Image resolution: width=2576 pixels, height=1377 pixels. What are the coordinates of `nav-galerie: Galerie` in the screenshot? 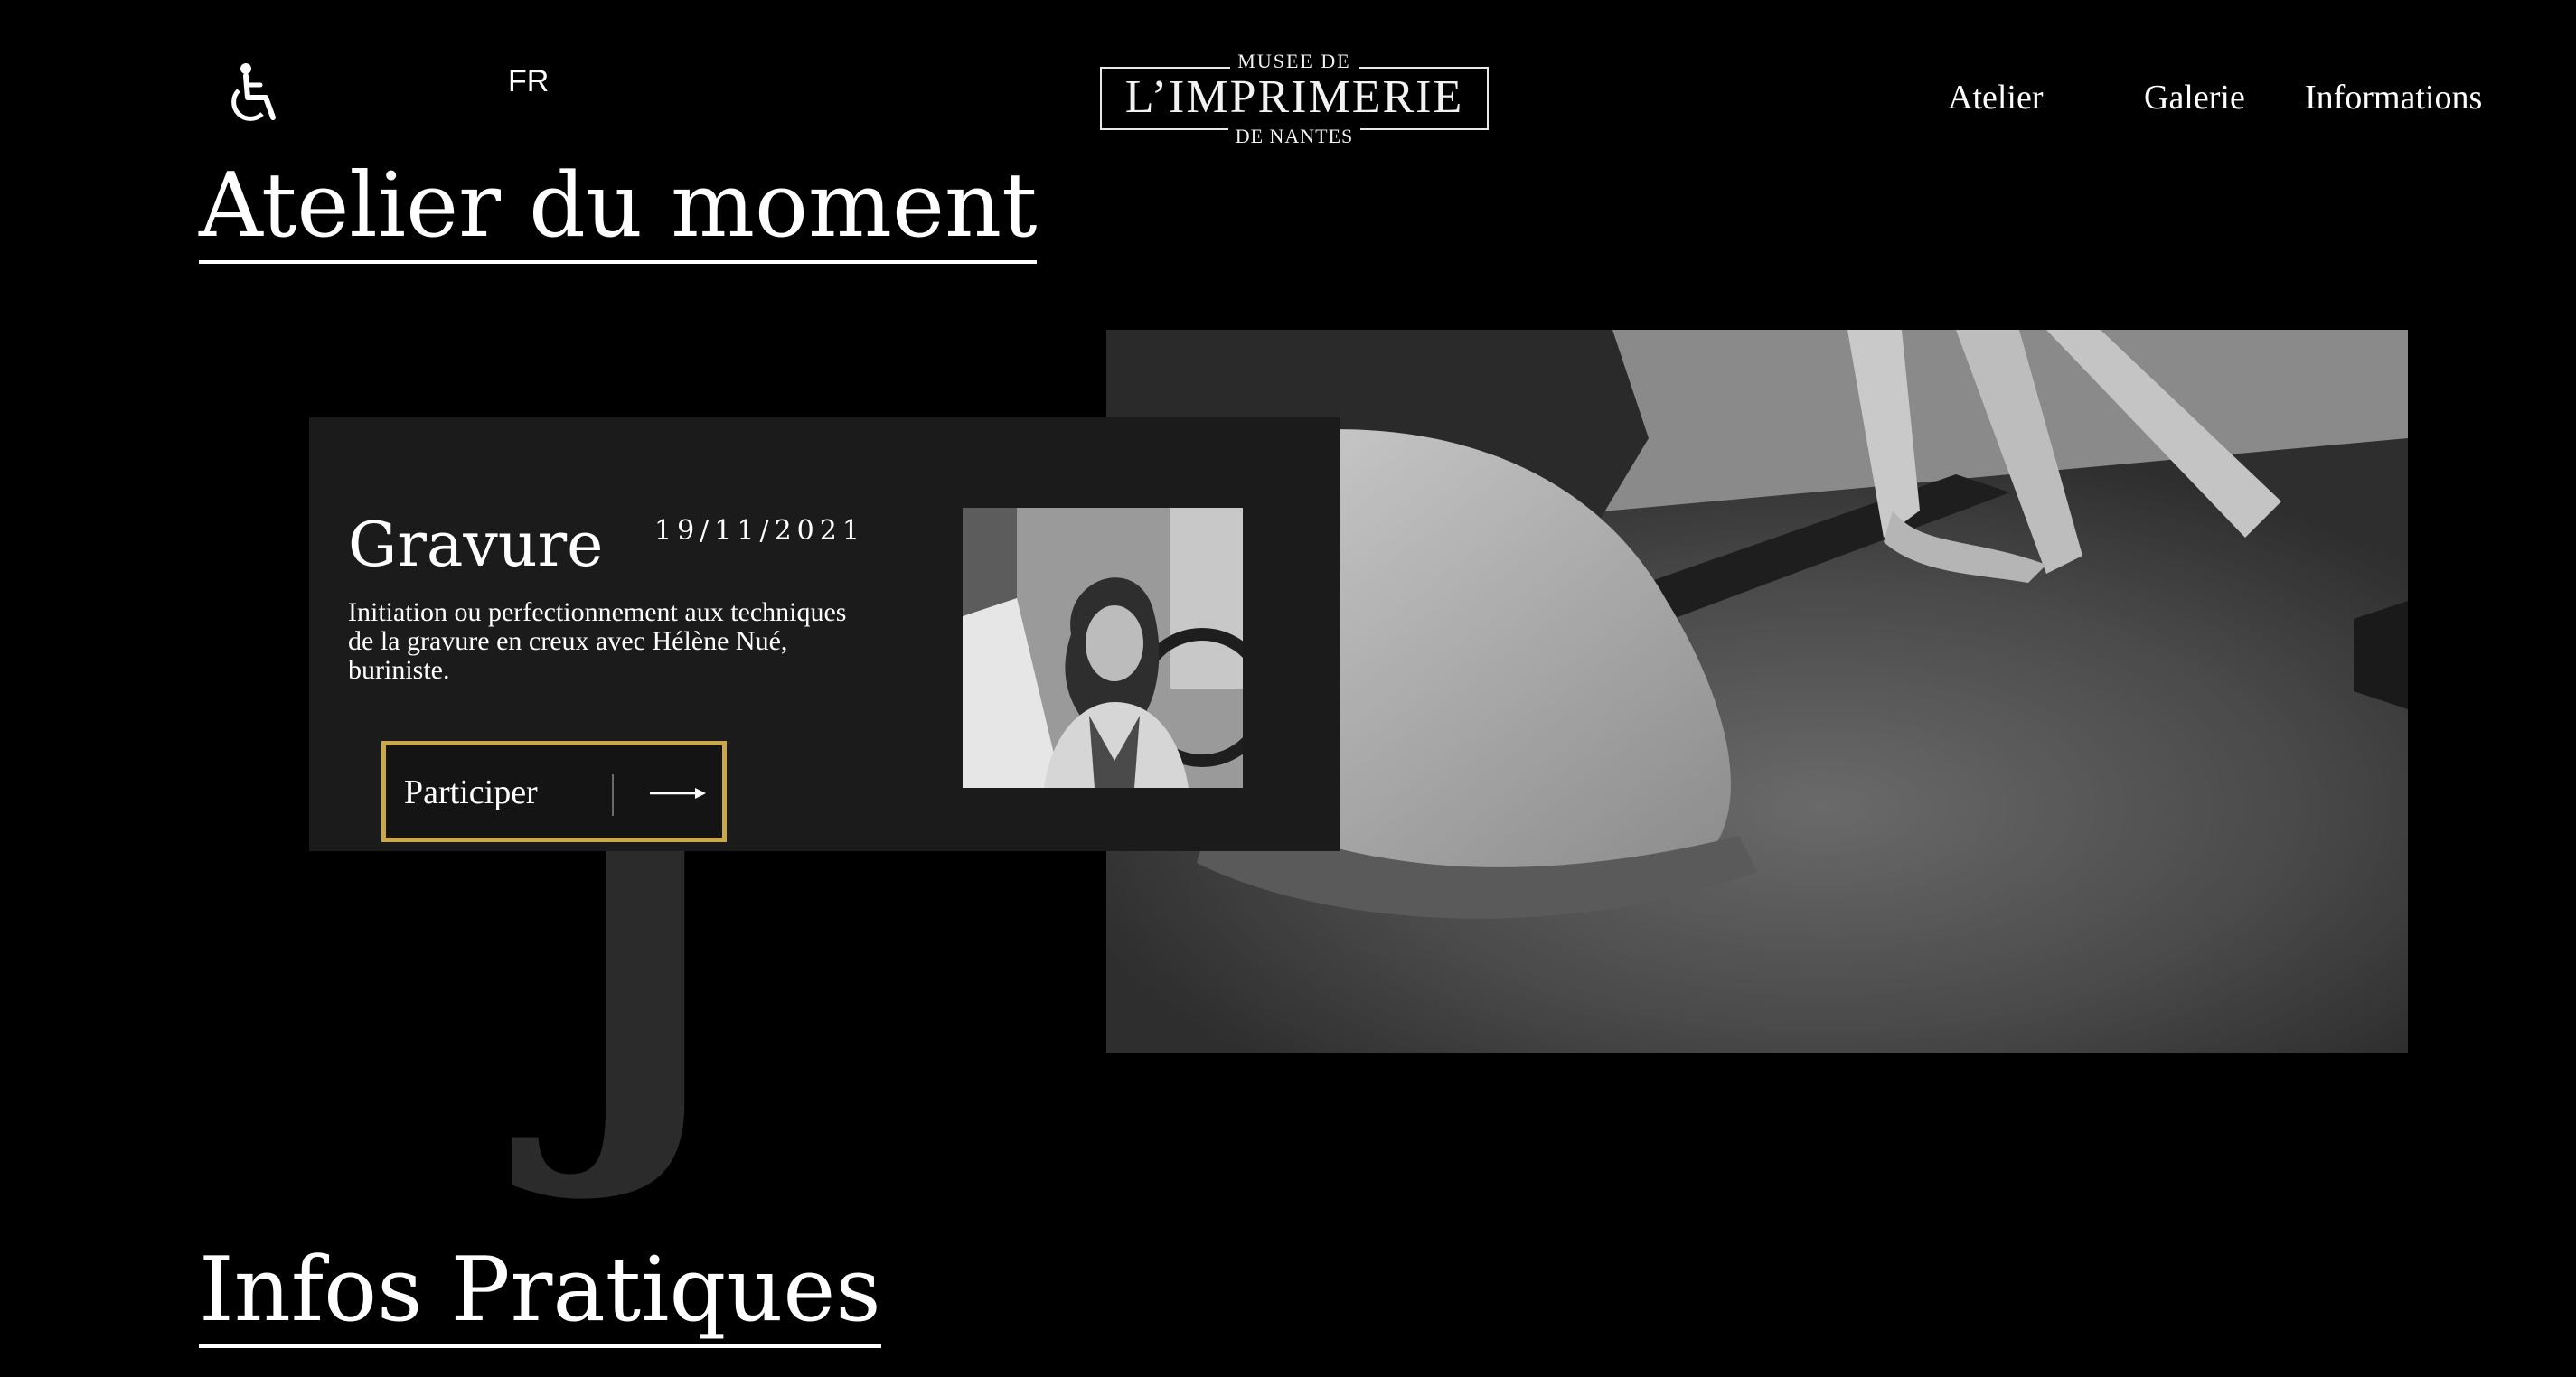 It's located at (2194, 97).